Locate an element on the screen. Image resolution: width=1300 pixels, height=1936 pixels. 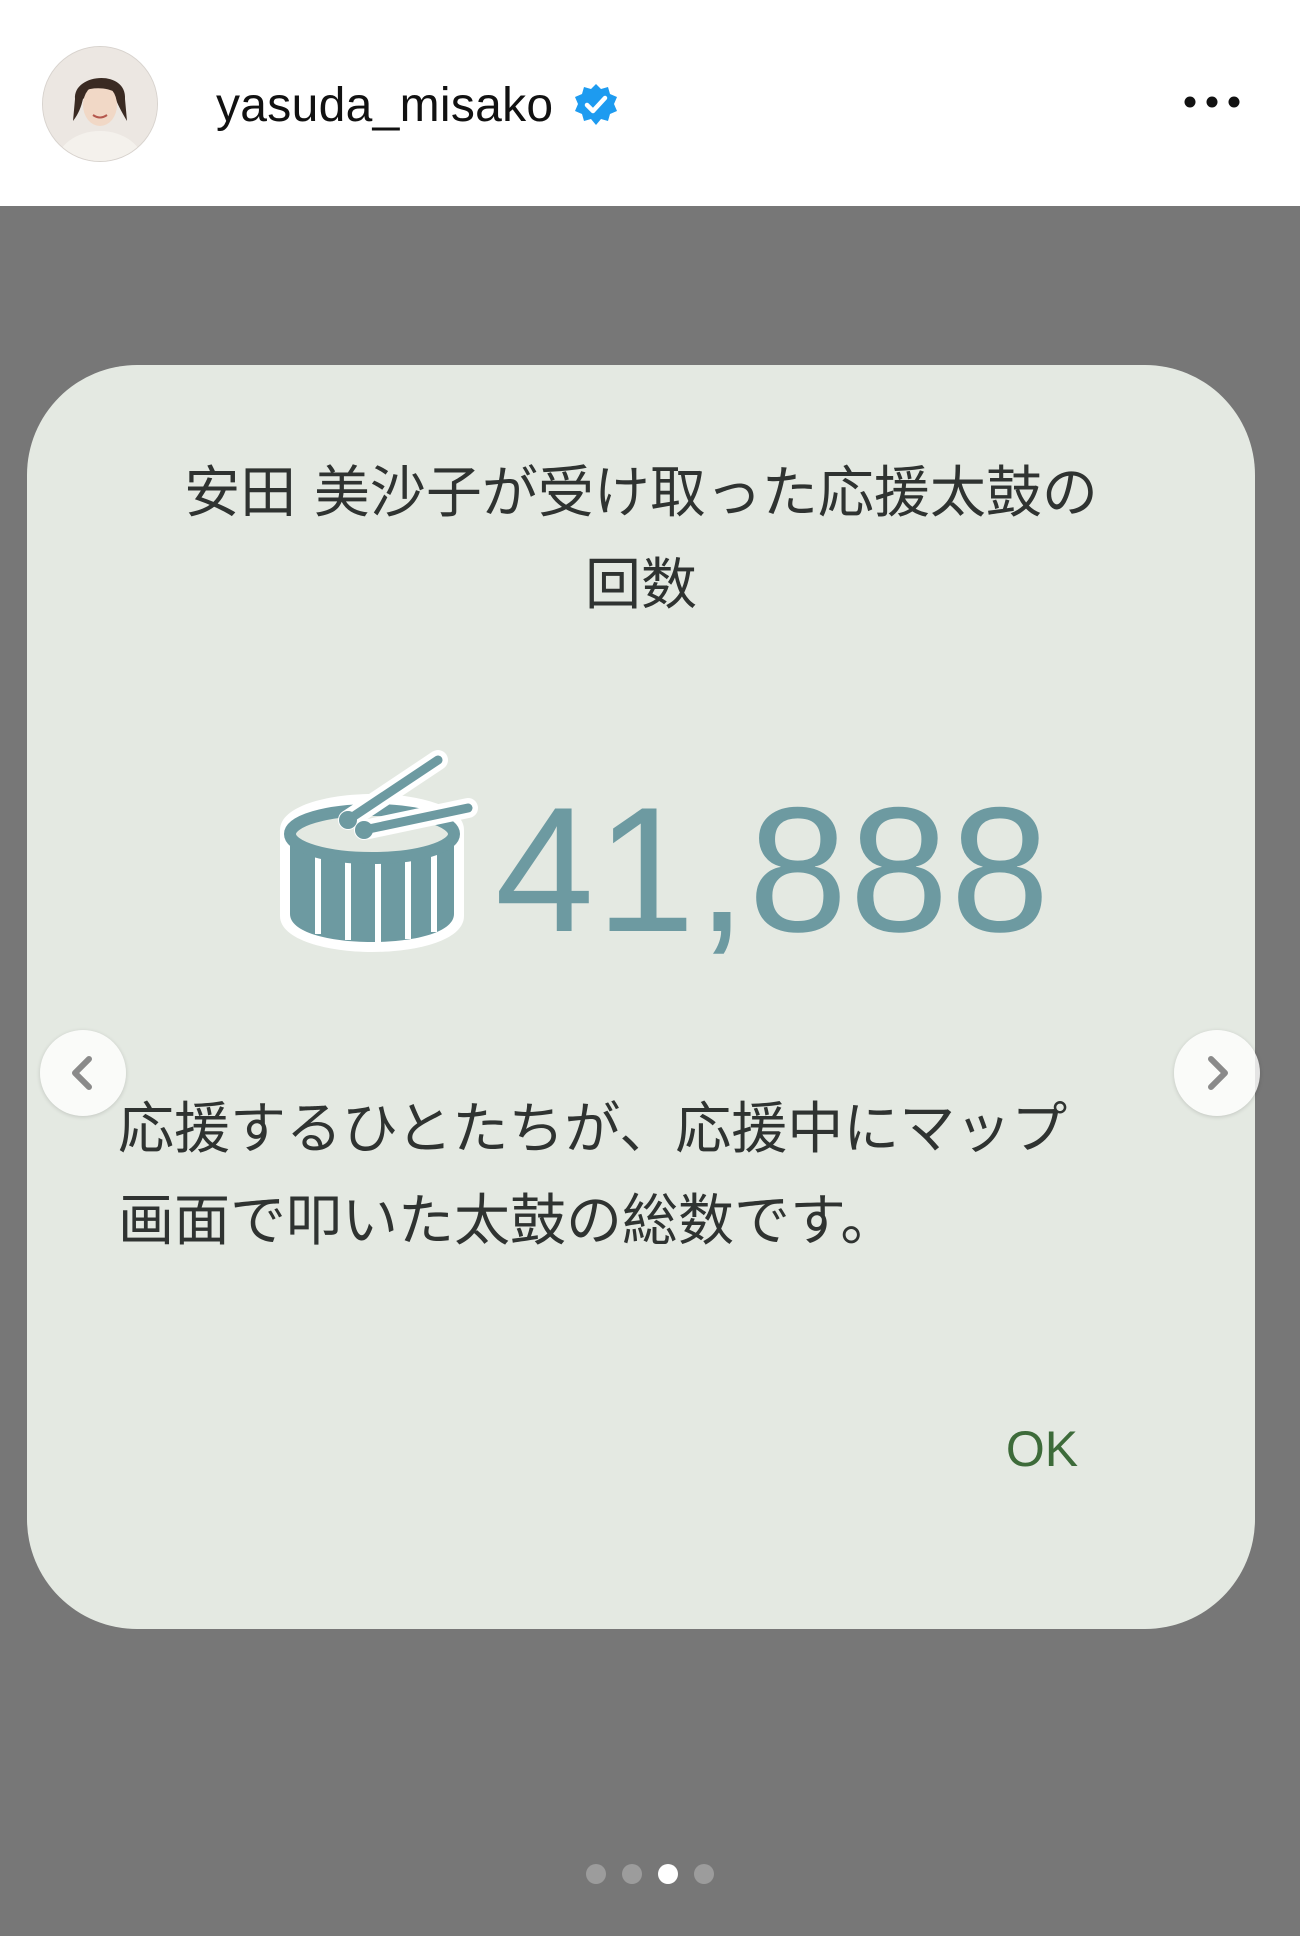
more-horizontal-icon is located at coordinates (1212, 102).